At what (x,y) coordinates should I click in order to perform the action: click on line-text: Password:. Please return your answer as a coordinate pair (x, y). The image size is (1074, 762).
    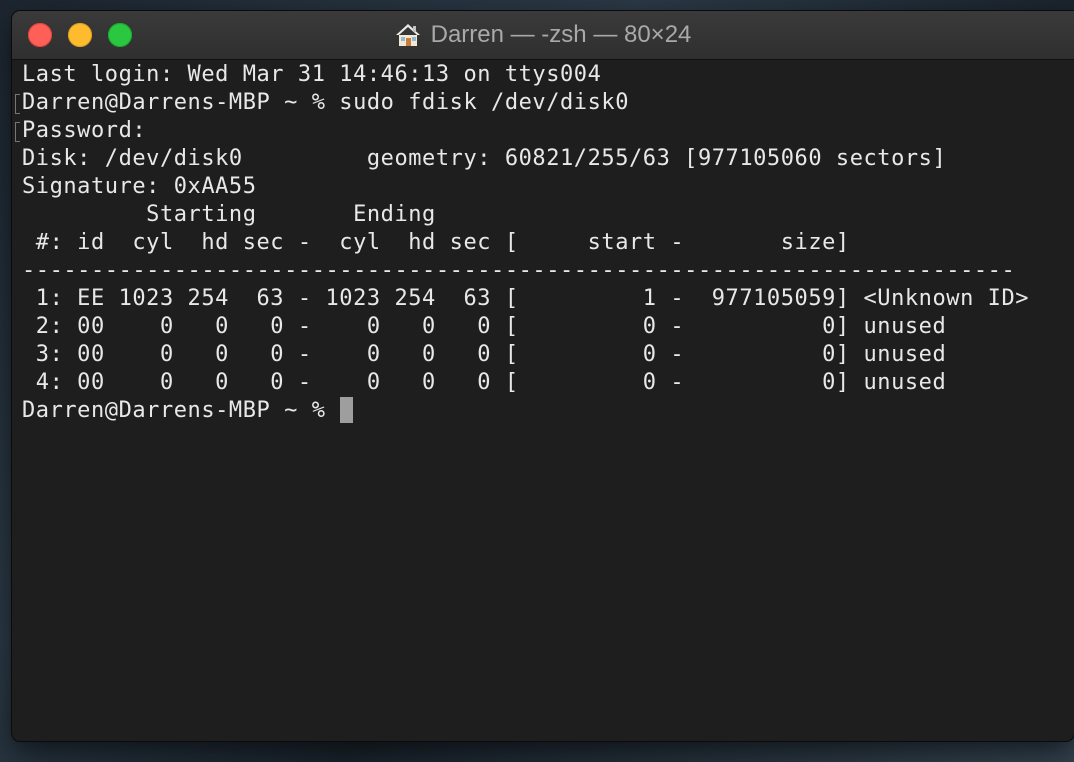
    Looking at the image, I should click on (84, 130).